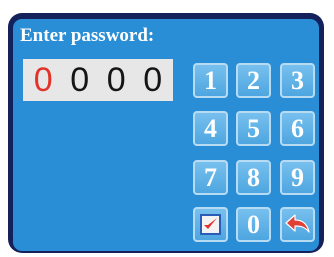 The image size is (334, 257). Describe the element at coordinates (253, 80) in the screenshot. I see `key-2-button: 2` at that location.